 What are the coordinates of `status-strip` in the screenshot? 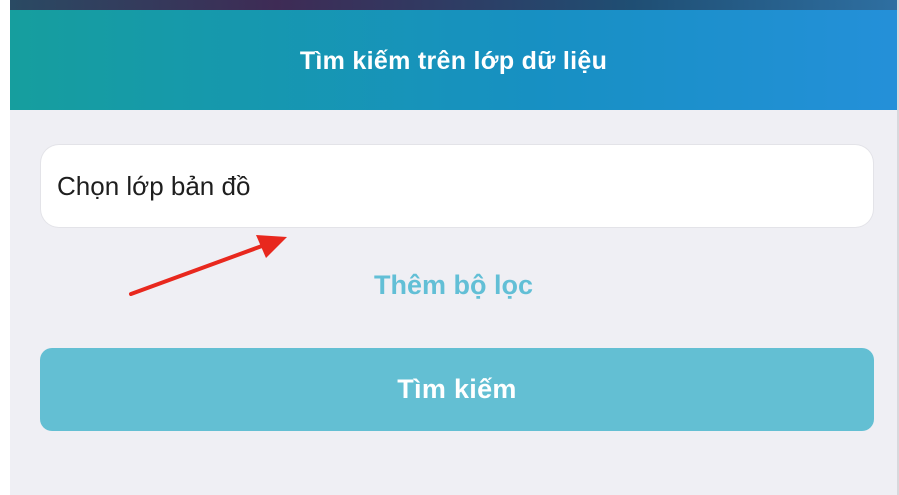 It's located at (453, 5).